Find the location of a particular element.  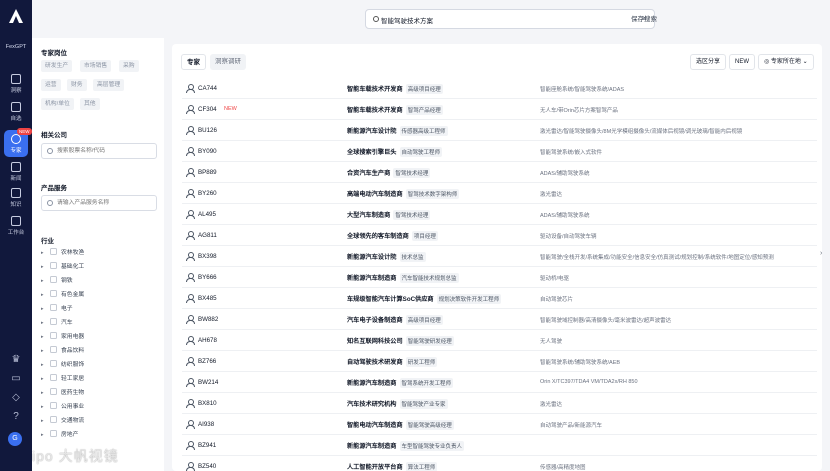

company-search-input is located at coordinates (104, 151).